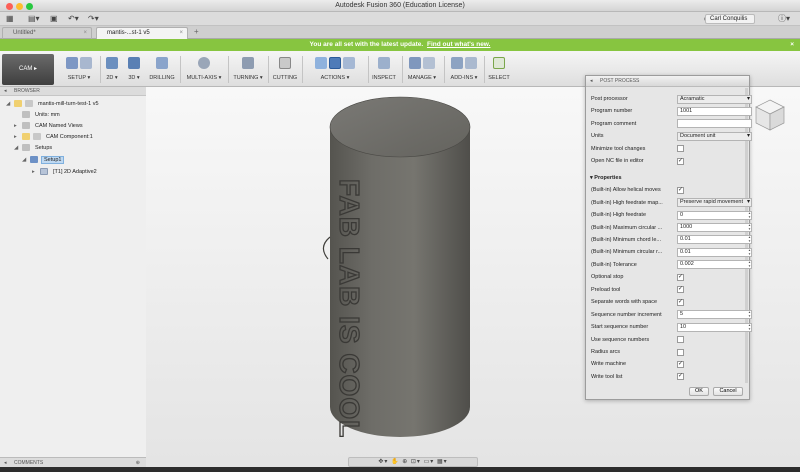  Describe the element at coordinates (162, 69) in the screenshot. I see `drilling-group: DRILLING` at that location.